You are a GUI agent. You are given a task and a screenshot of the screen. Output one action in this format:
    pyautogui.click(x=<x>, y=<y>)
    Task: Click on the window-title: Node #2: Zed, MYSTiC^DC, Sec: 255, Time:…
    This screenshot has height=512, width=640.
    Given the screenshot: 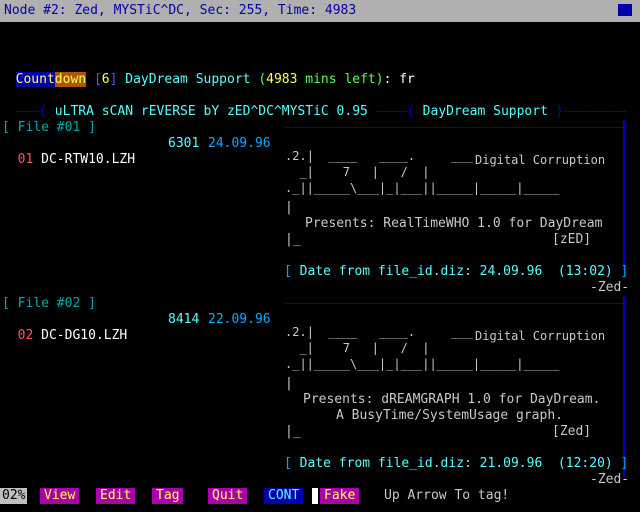 What is the action you would take?
    pyautogui.click(x=180, y=10)
    